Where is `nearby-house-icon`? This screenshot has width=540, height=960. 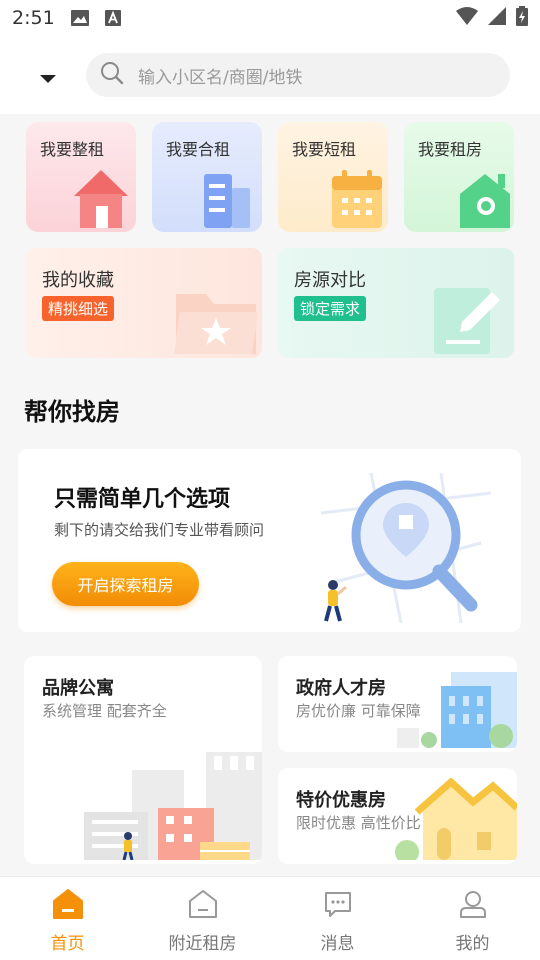
nearby-house-icon is located at coordinates (203, 906).